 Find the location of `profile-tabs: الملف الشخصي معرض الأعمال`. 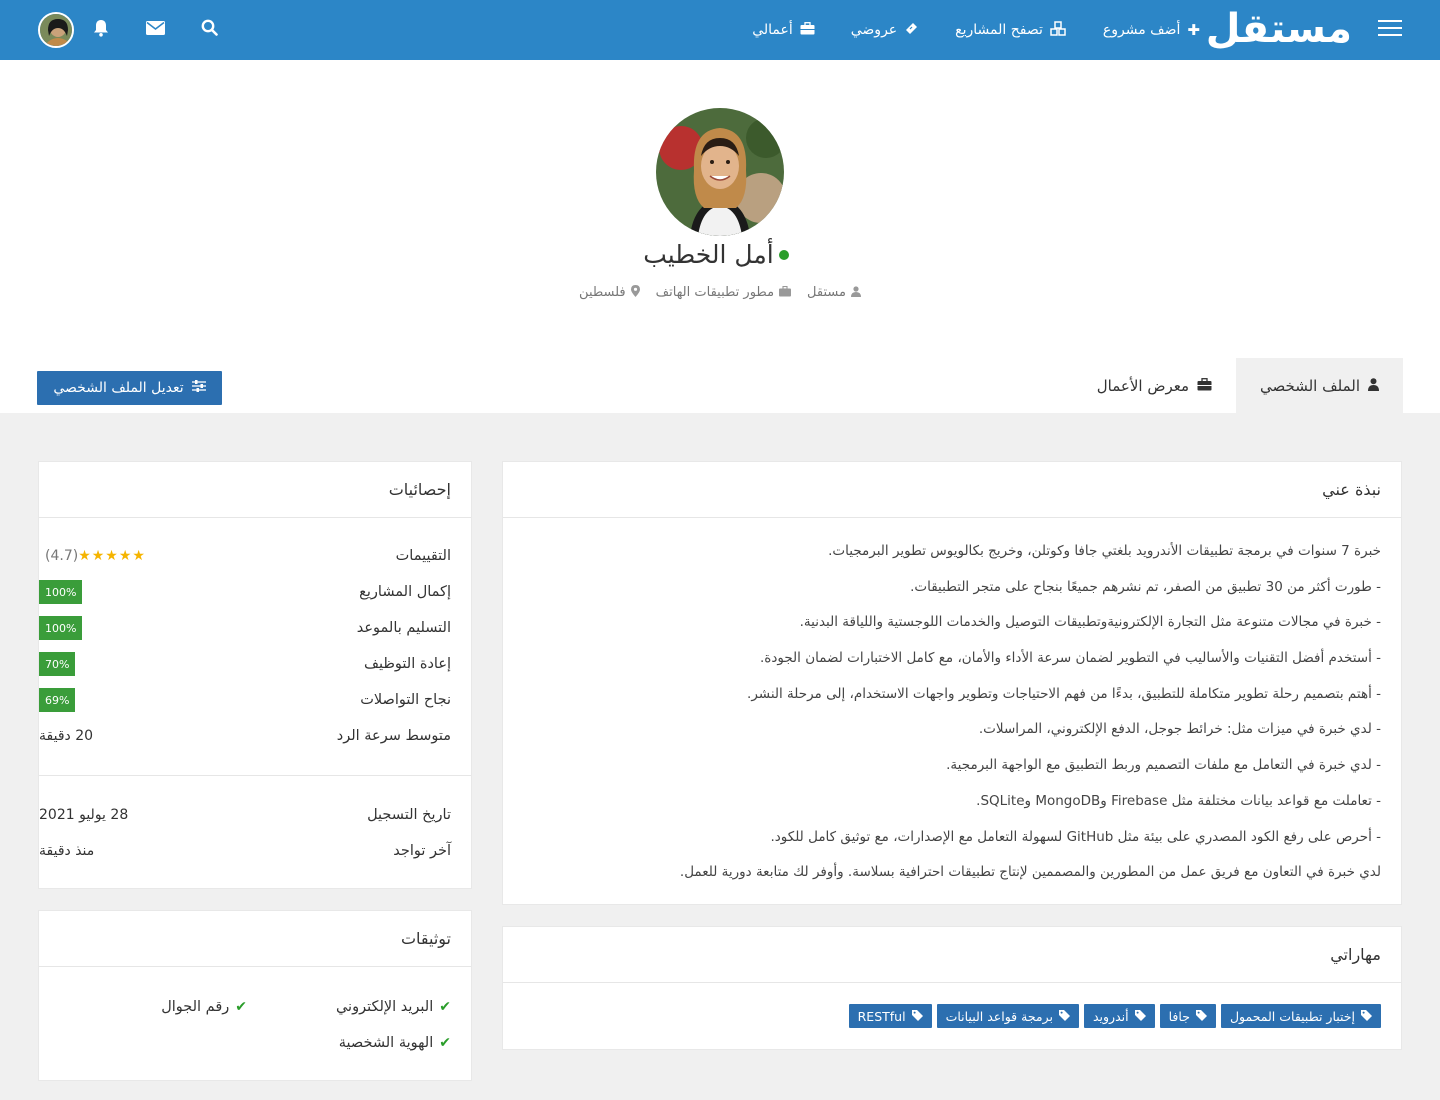

profile-tabs: الملف الشخصي معرض الأعمال is located at coordinates (1238, 385).